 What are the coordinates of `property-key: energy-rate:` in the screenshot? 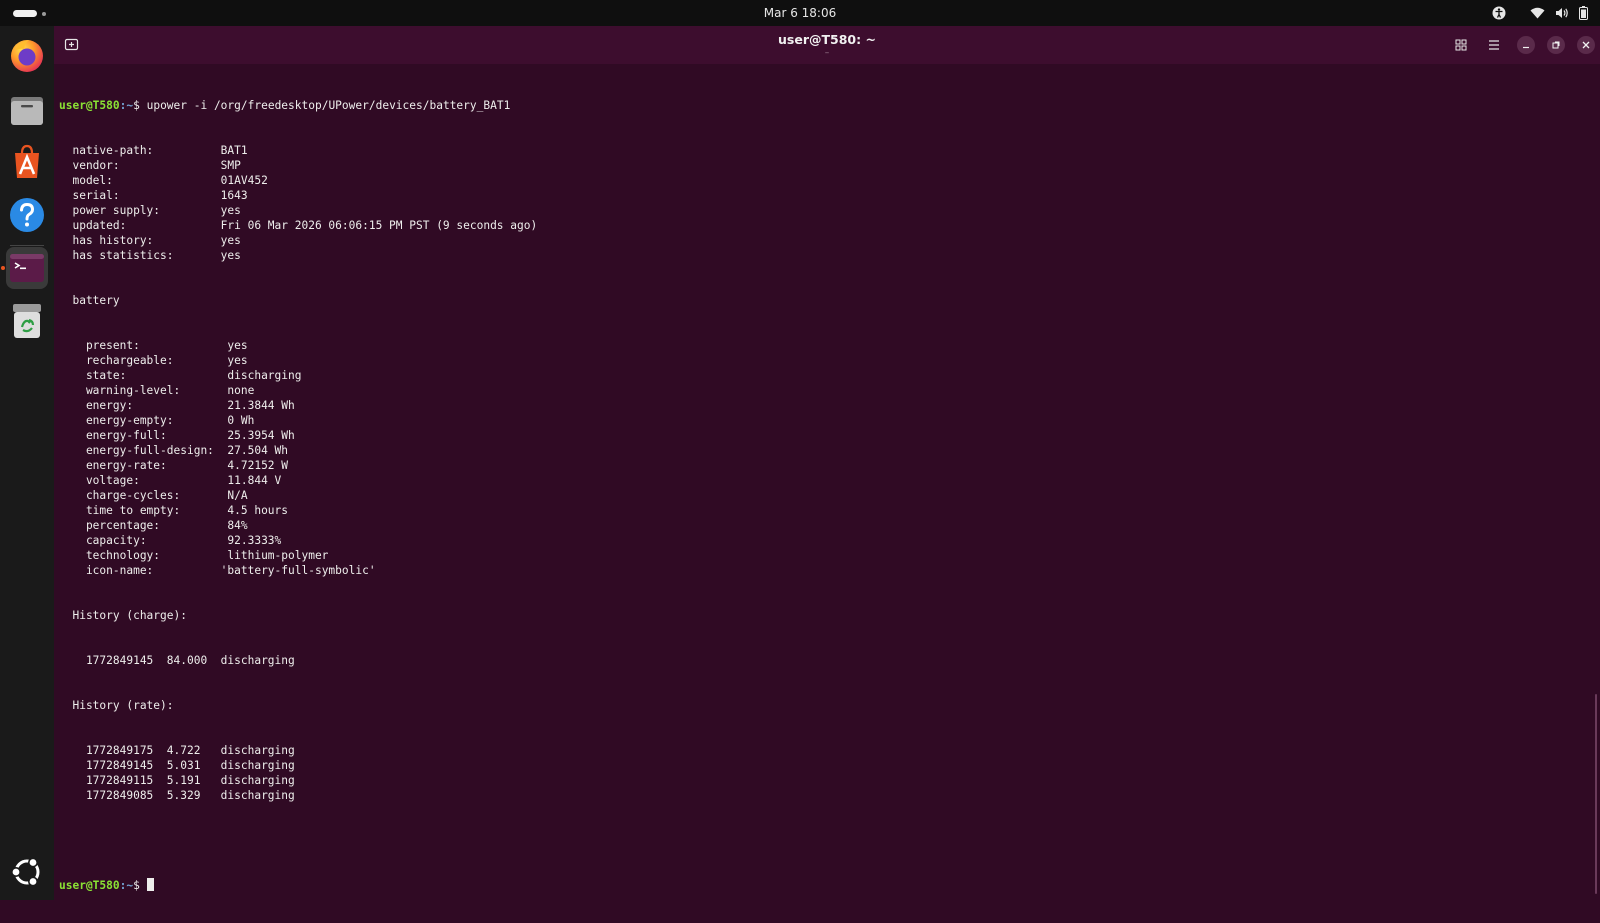 It's located at (143, 465).